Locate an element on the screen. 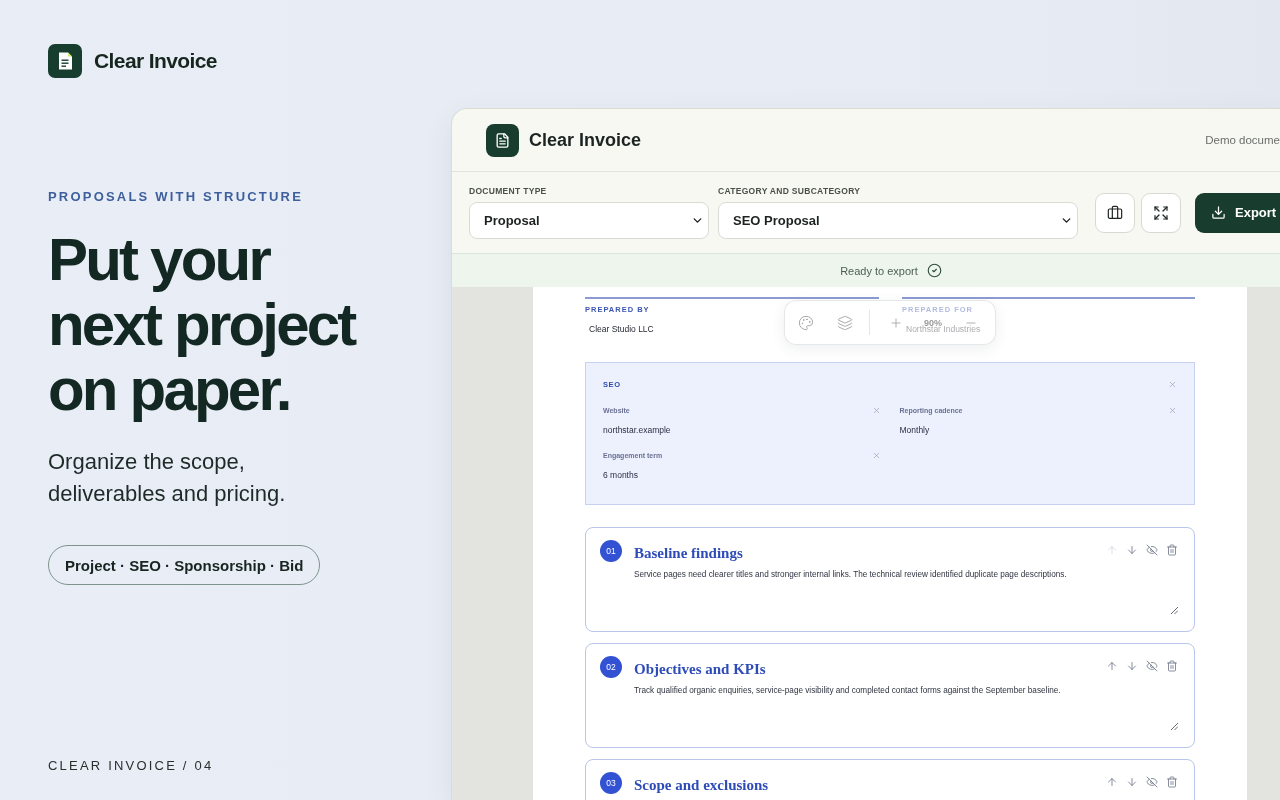 The image size is (1280, 800). field-label: CATEGORY AND SUBCATEGORY is located at coordinates (789, 191).